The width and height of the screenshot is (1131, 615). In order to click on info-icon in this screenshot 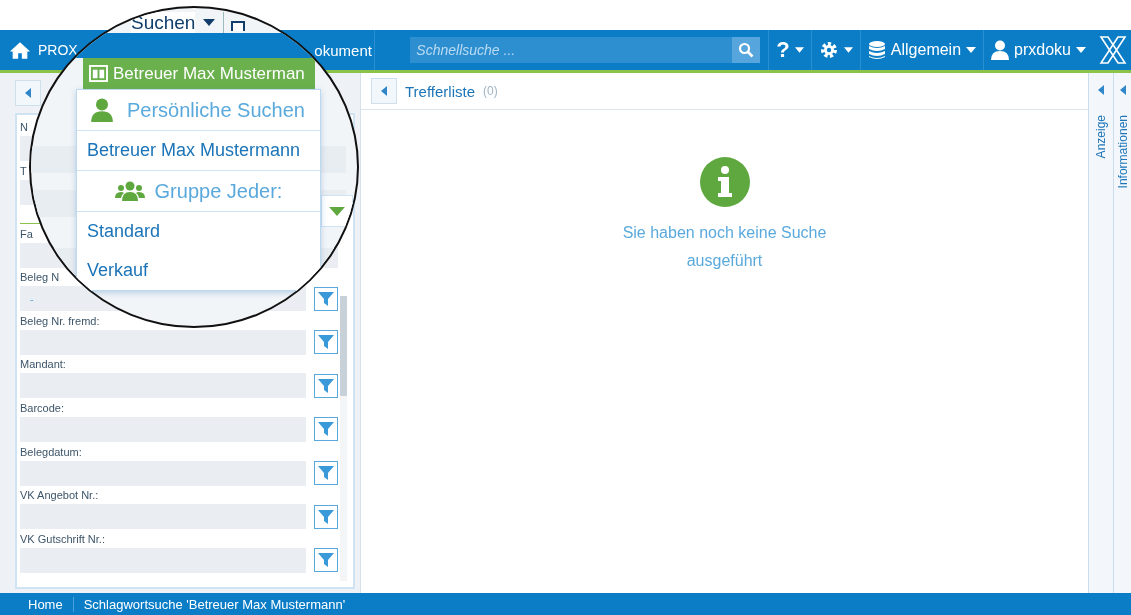, I will do `click(724, 182)`.